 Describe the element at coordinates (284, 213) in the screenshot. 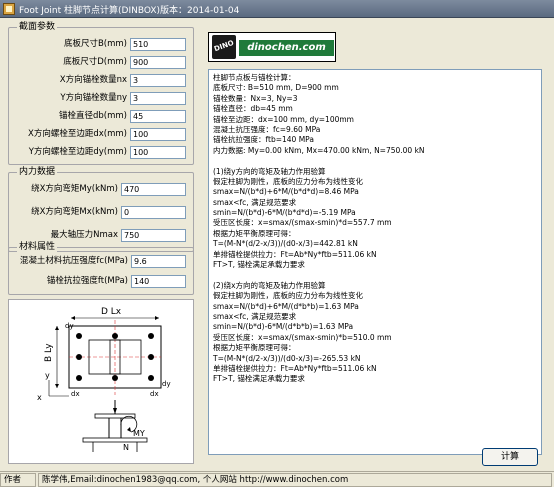

I see `result-line: smin=N/(b*d)-6*M/(b*d*d)=-5.19 MPa` at that location.